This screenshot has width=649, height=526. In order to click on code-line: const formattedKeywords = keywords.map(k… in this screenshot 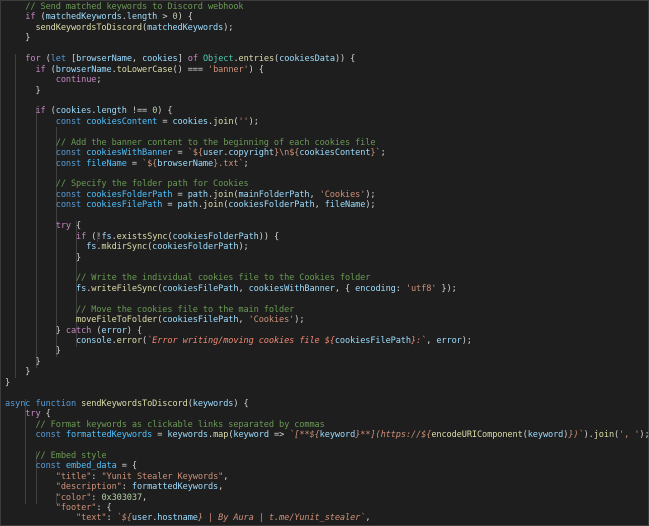, I will do `click(326, 434)`.